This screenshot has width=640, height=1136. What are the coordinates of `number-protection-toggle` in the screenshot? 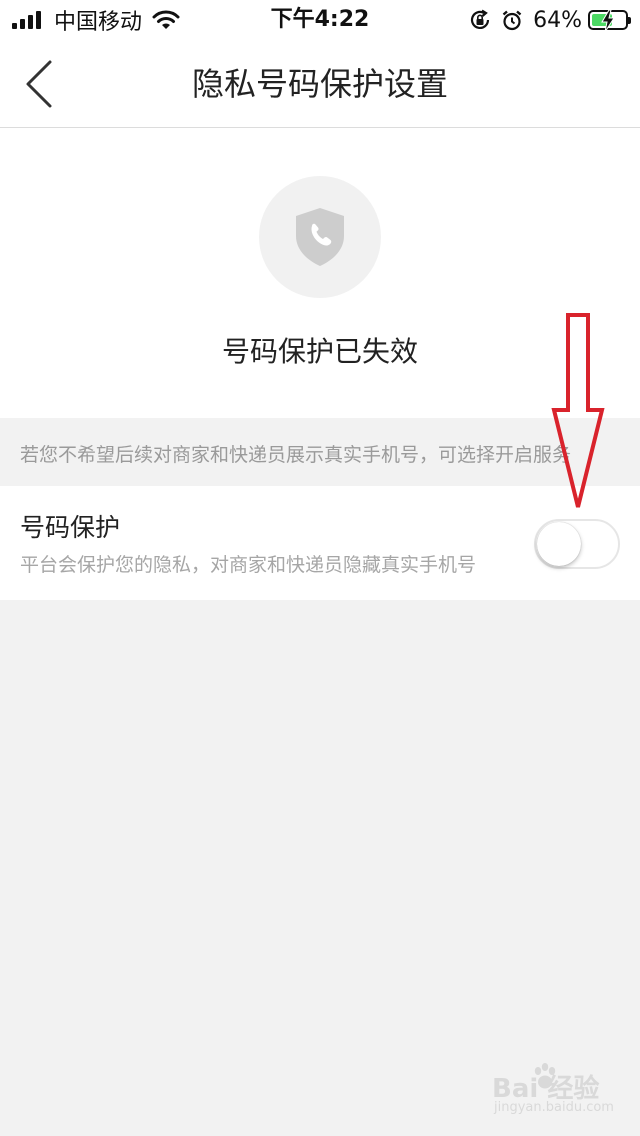 It's located at (577, 544).